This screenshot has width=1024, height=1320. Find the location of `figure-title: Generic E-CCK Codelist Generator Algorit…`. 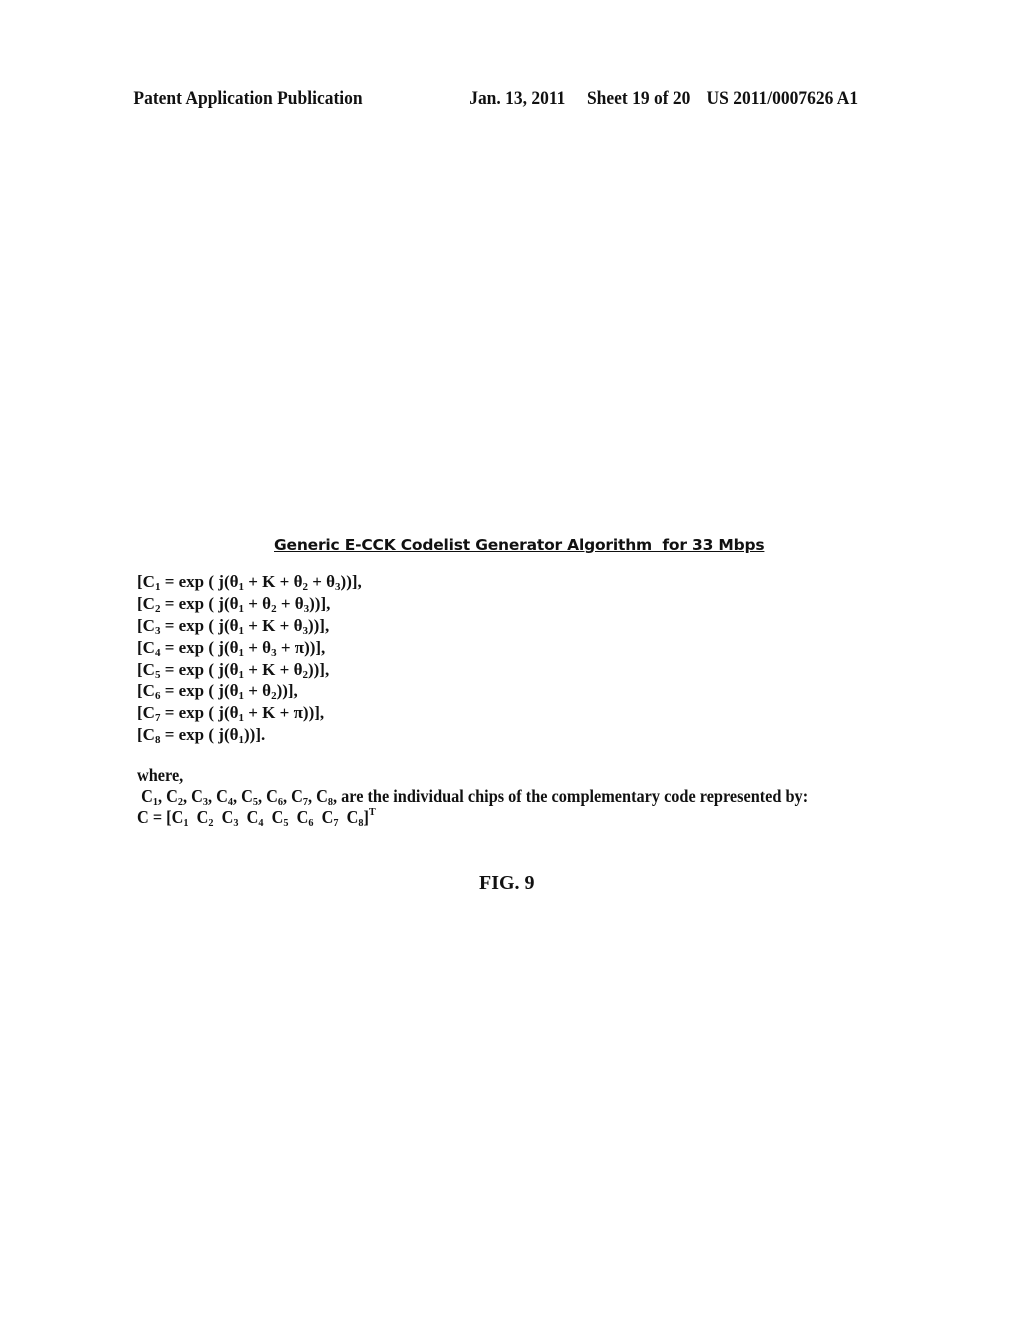

figure-title: Generic E-CCK Codelist Generator Algorit… is located at coordinates (519, 545).